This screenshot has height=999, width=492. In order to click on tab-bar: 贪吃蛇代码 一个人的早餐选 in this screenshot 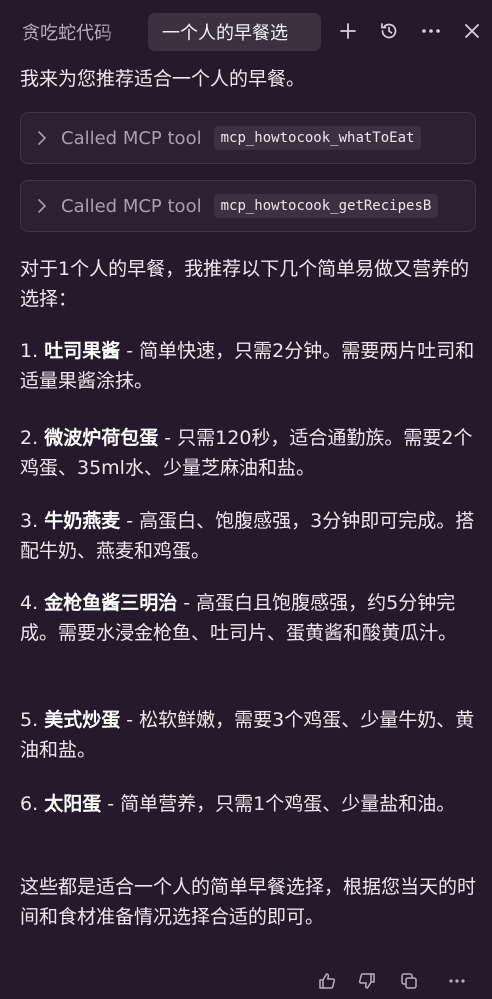, I will do `click(246, 29)`.